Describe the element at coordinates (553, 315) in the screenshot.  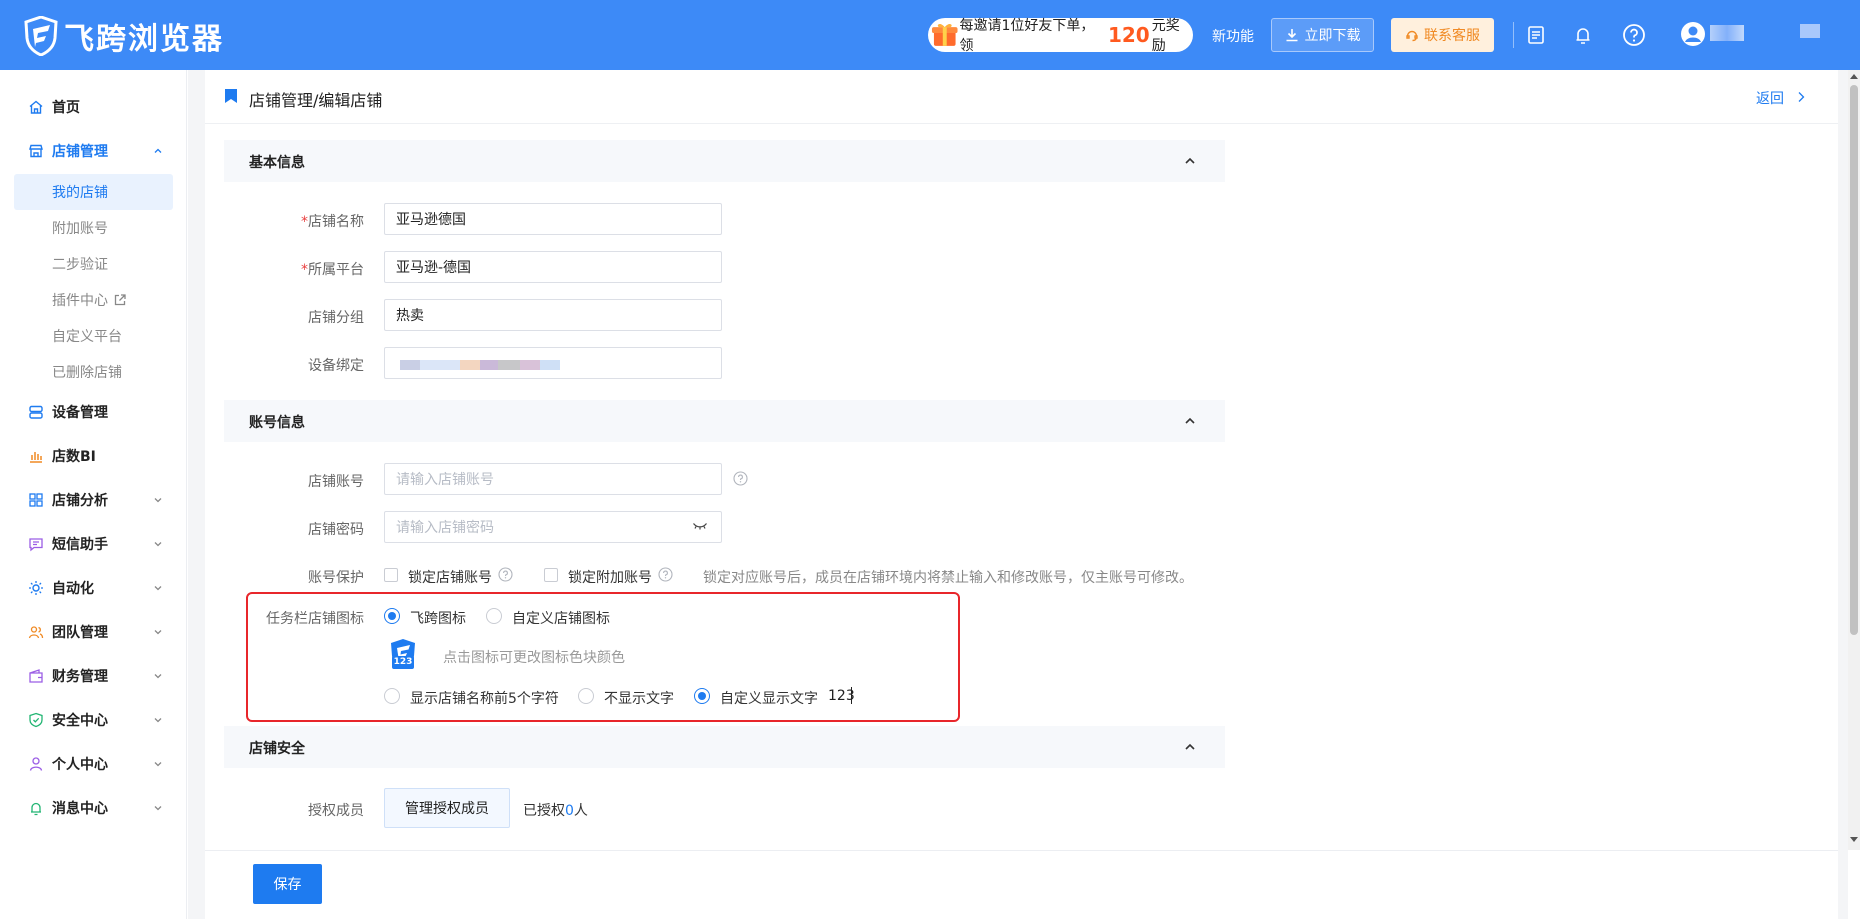
I see `group-select: 热卖` at that location.